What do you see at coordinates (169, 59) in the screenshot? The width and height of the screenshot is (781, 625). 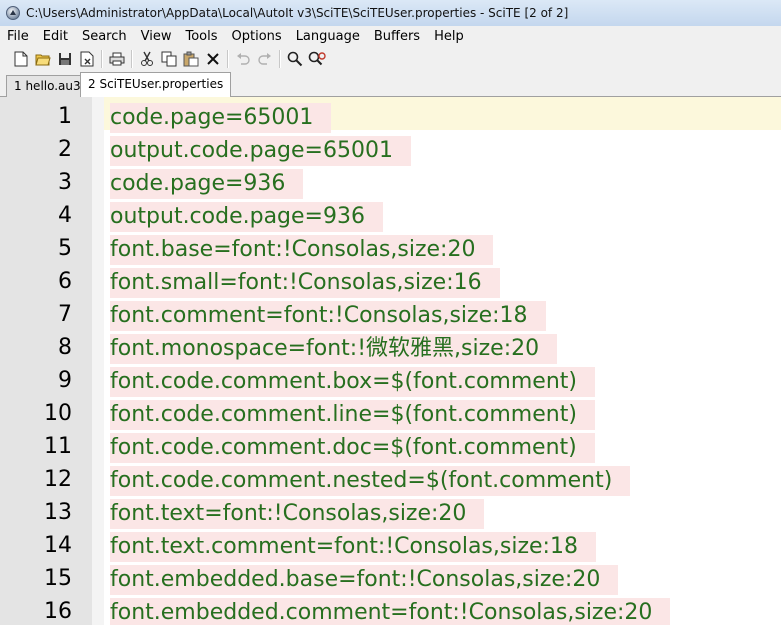 I see `copy-icon` at bounding box center [169, 59].